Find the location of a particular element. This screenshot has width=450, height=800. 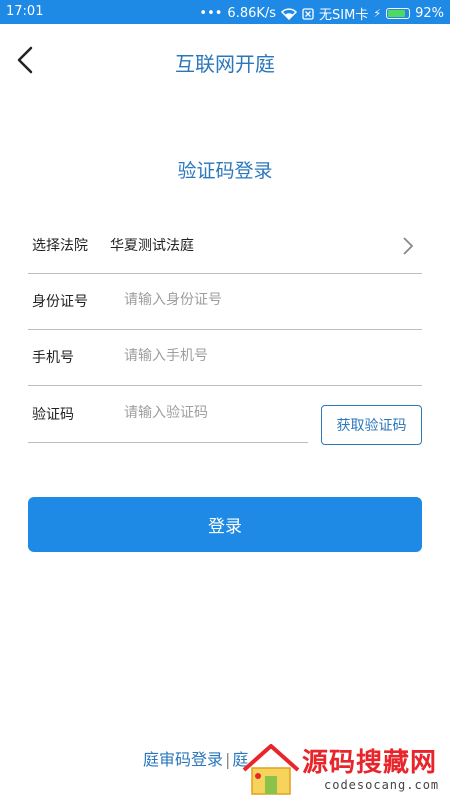

more-dots-icon: ••• is located at coordinates (211, 13).